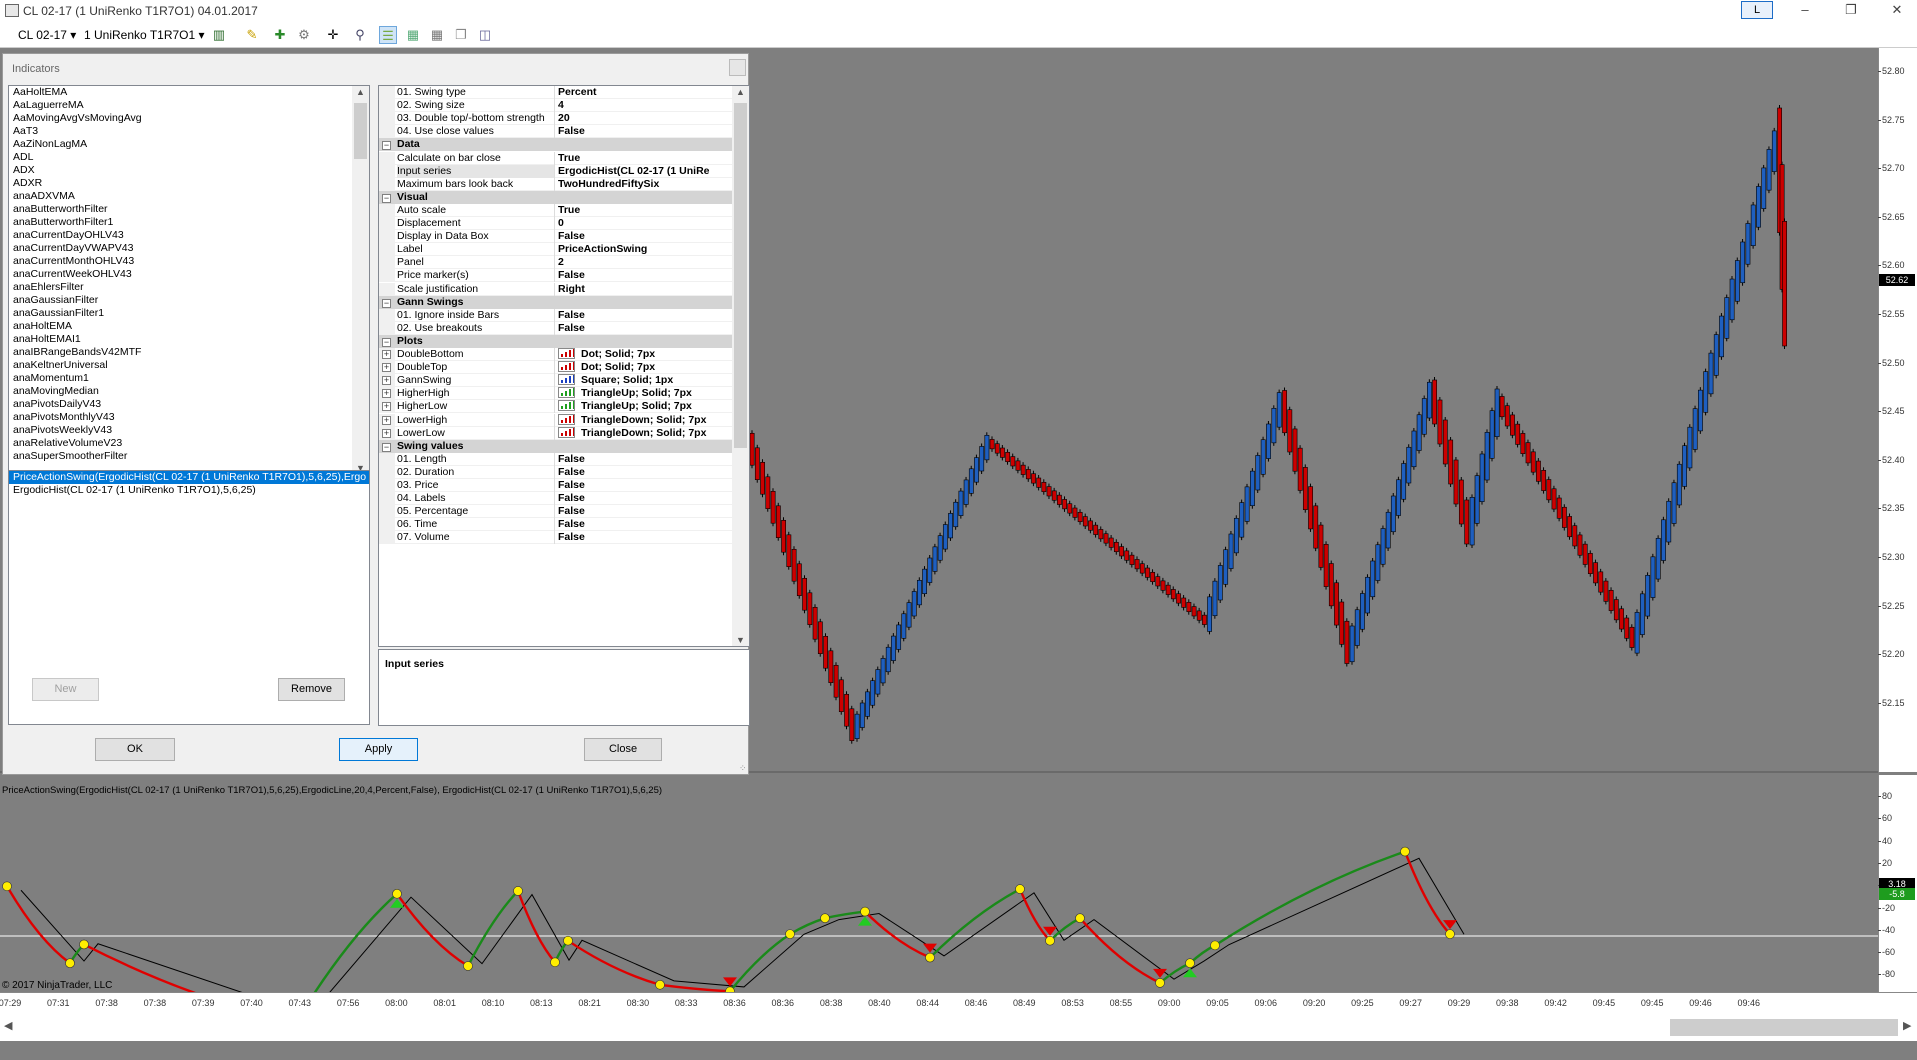  I want to click on scroll-right-icon: ▶, so click(1907, 1025).